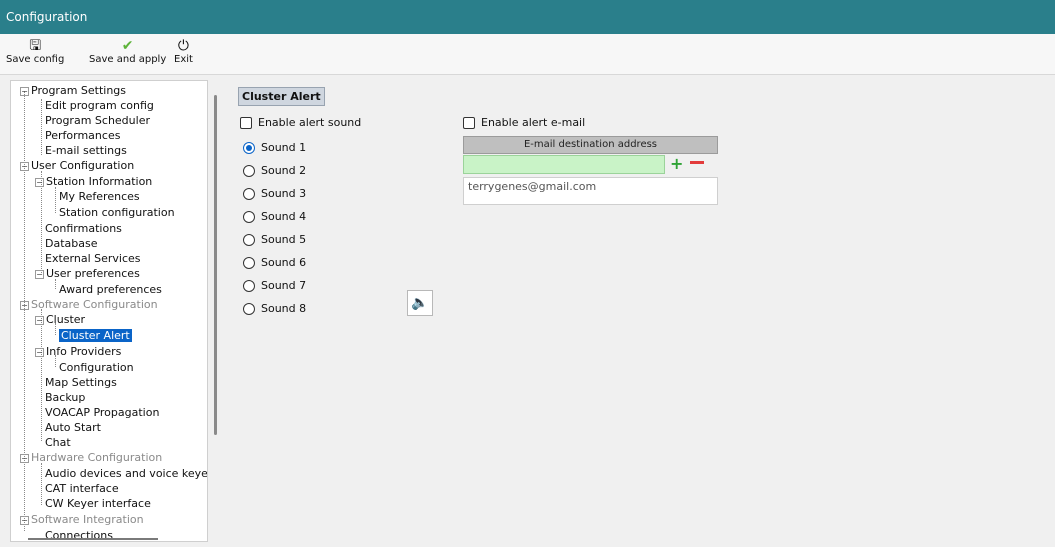  I want to click on tree-voacap-propagation: VOACAP Propagation, so click(102, 412).